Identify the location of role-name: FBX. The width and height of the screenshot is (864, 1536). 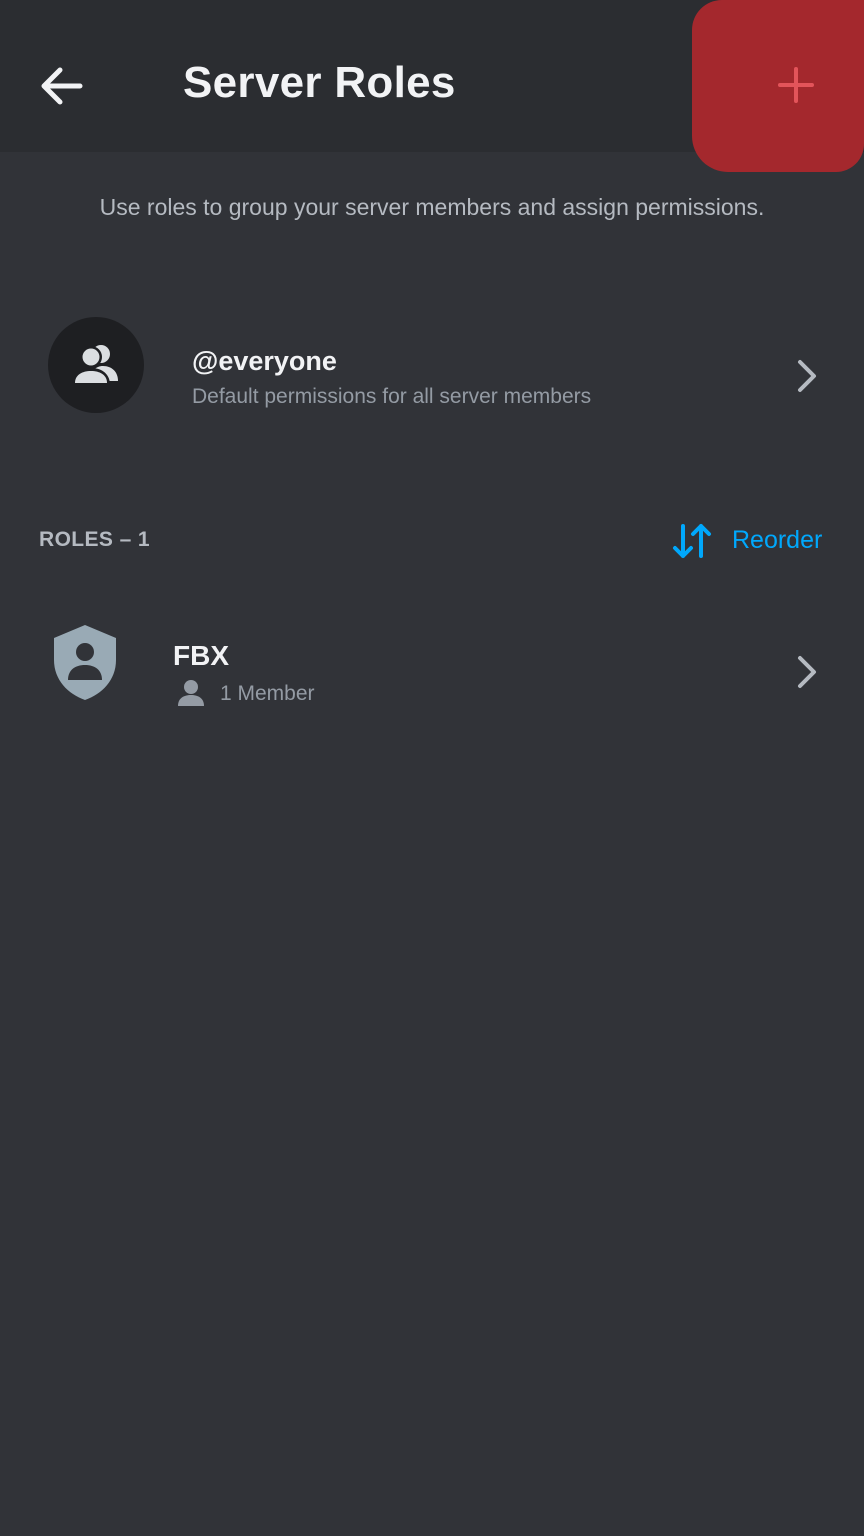
(201, 655).